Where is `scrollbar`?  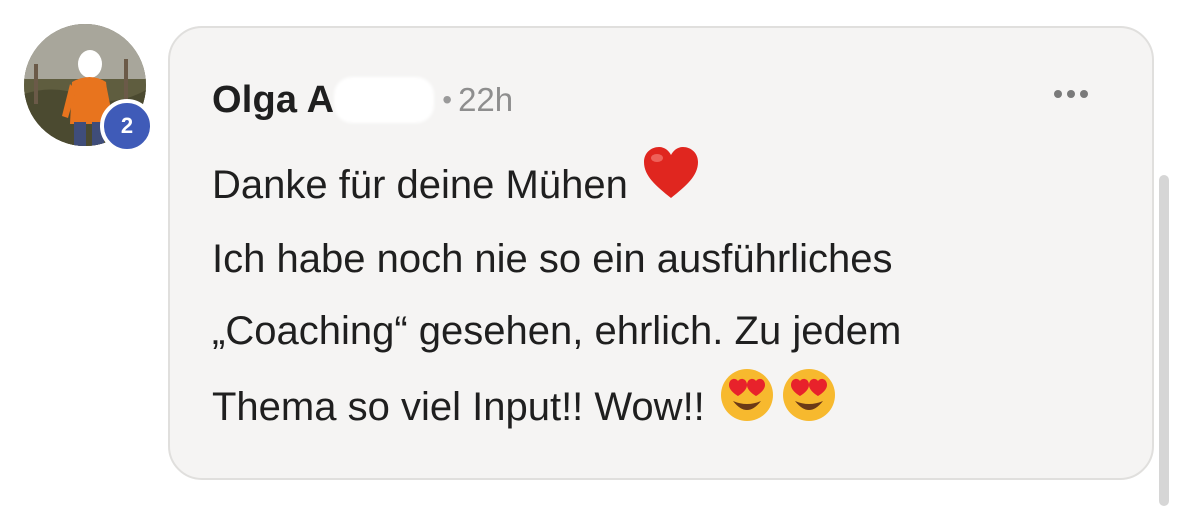 scrollbar is located at coordinates (1164, 340).